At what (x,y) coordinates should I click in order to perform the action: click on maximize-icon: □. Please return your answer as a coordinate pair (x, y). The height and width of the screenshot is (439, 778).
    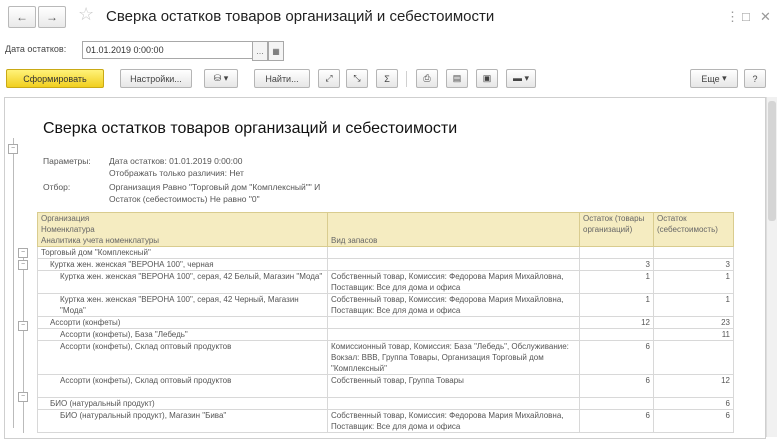
    Looking at the image, I should click on (746, 16).